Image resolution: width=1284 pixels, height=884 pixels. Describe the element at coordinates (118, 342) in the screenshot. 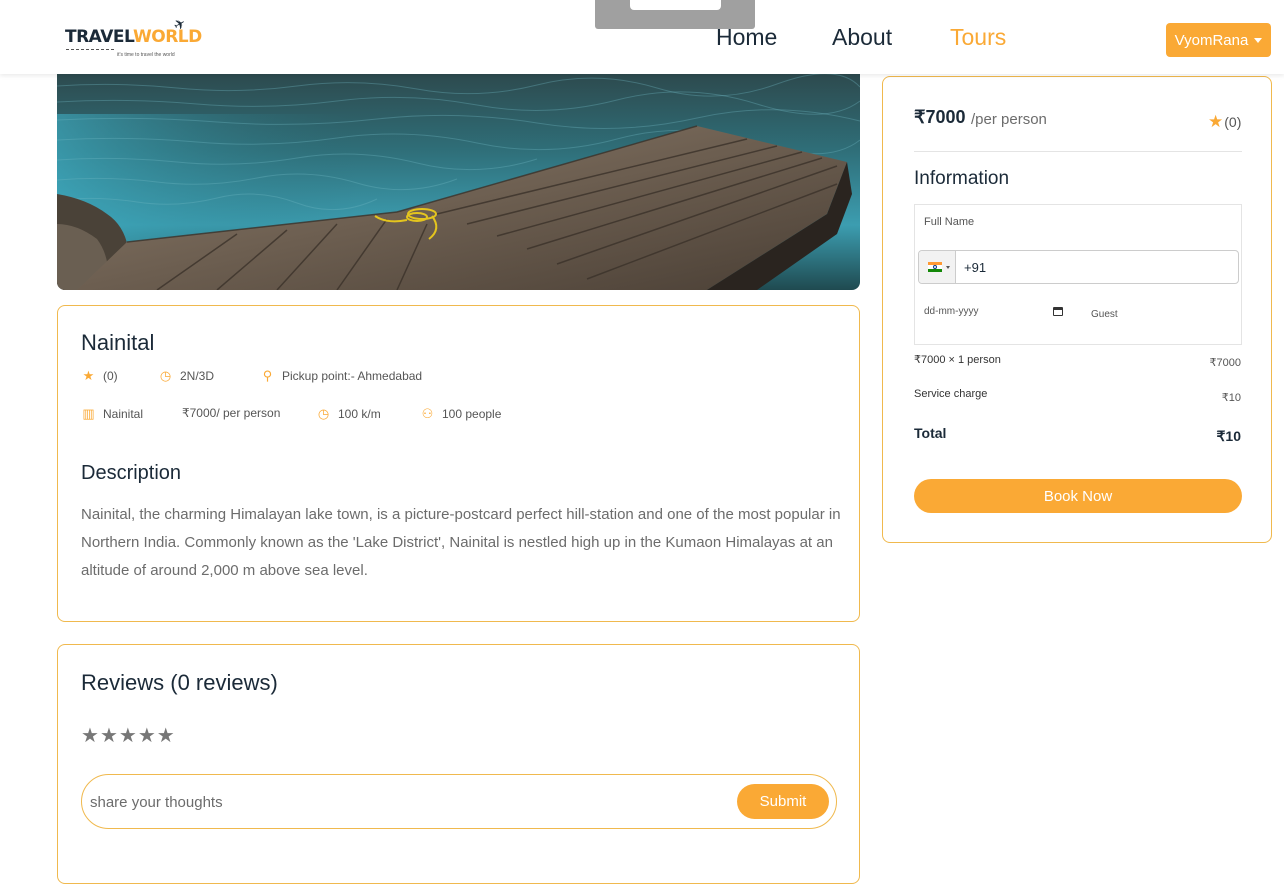

I see `tour-title: Nainital` at that location.